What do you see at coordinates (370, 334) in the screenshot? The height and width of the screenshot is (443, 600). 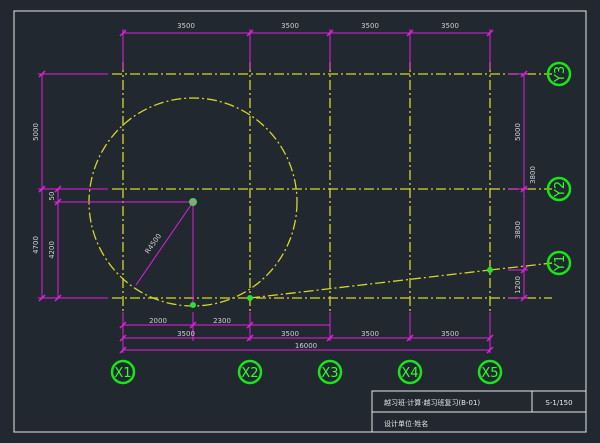 I see `dim-bottom1-4: 3500` at bounding box center [370, 334].